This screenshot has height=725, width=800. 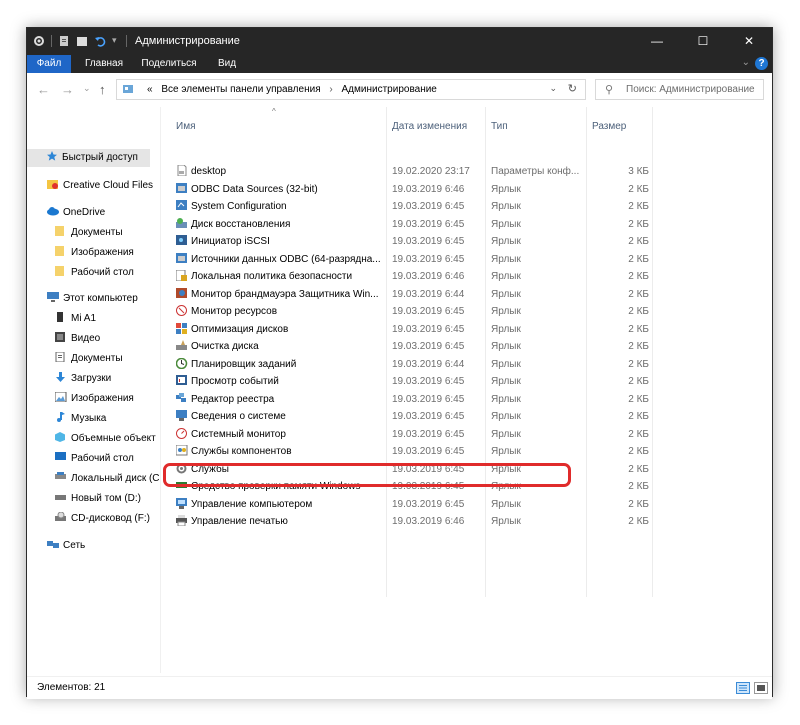 What do you see at coordinates (67, 89) in the screenshot?
I see `forward-button: →` at bounding box center [67, 89].